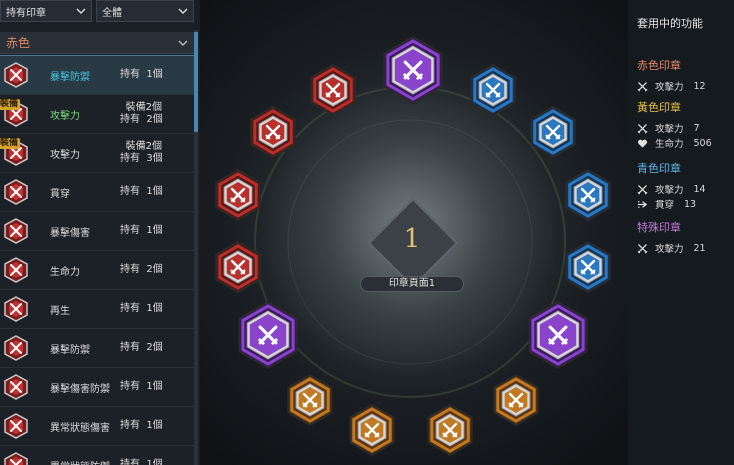 This screenshot has height=465, width=734. Describe the element at coordinates (80, 389) in the screenshot. I see `seal-name: 暴擊傷害防禦` at that location.